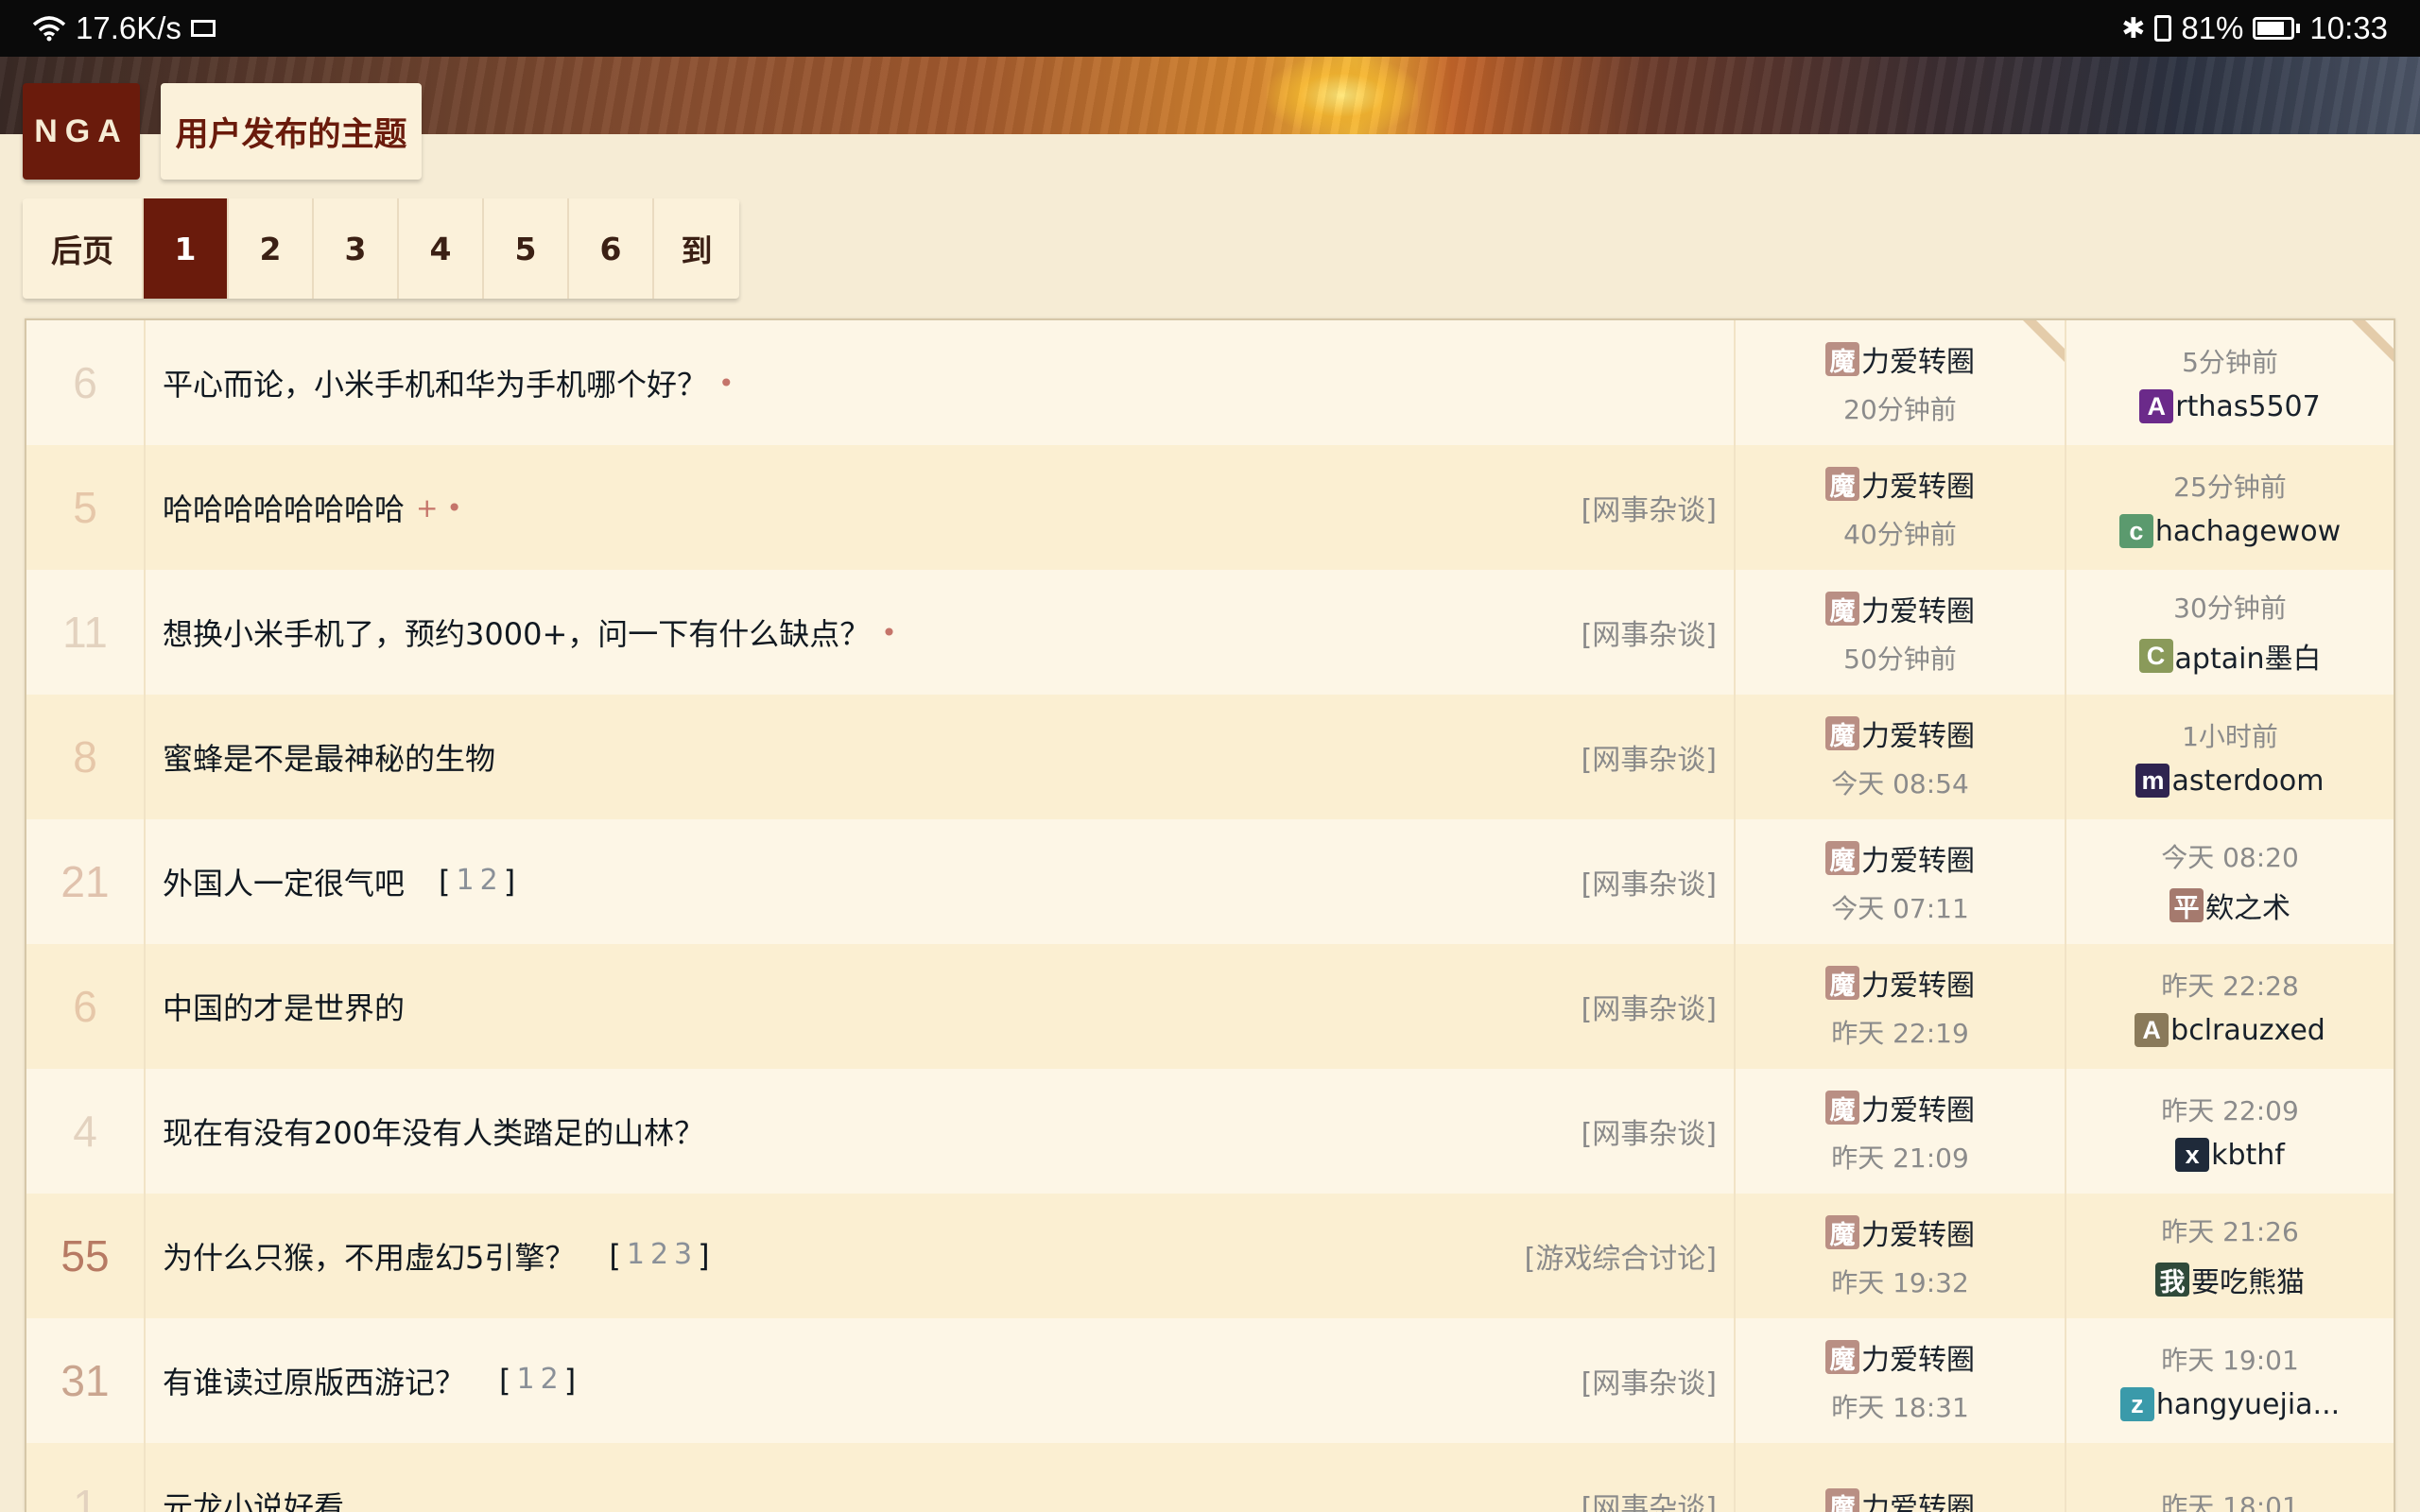  I want to click on topic-title-link: 平心而论，小米手机和华为手机哪个好？, so click(435, 382).